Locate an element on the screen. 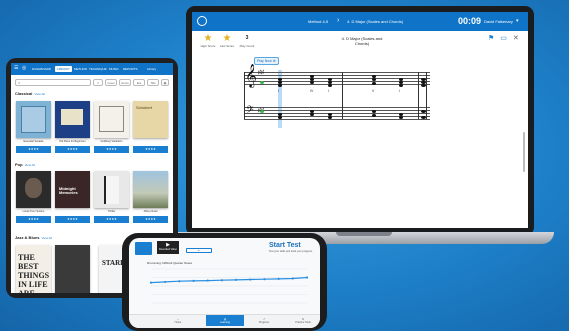  nav-dashboard: DASHBOARD is located at coordinates (41, 69).